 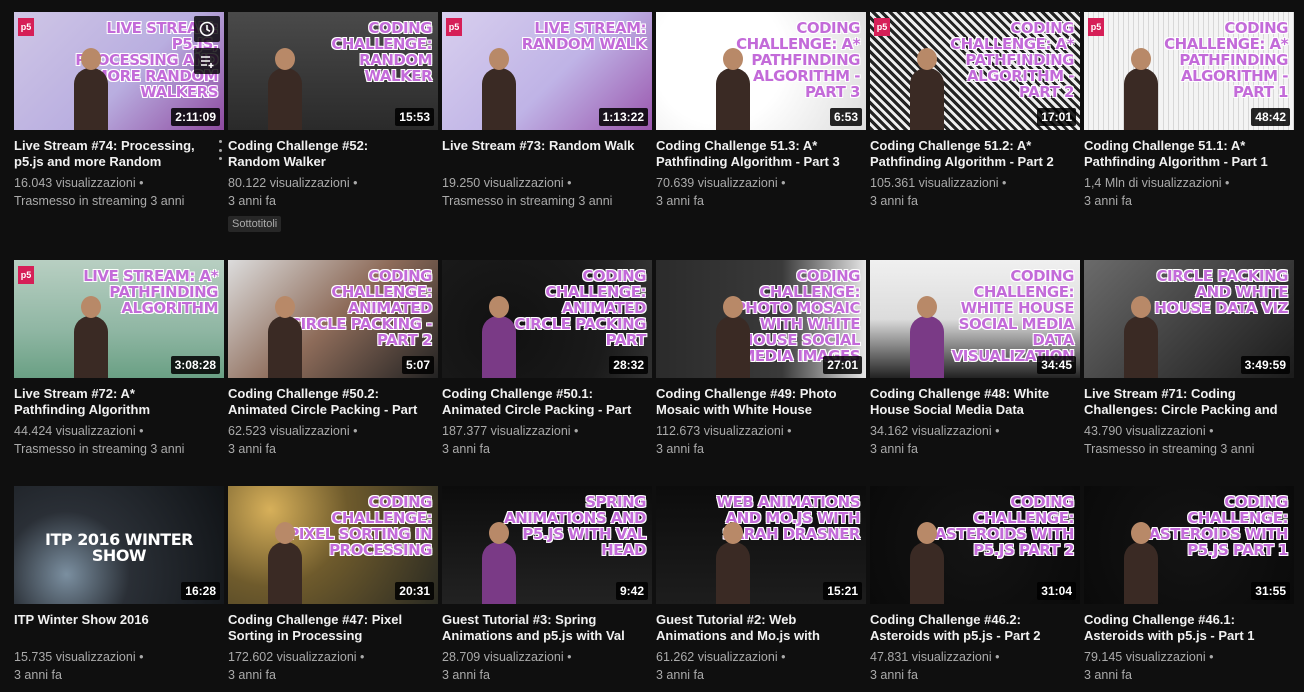 I want to click on clock-icon, so click(x=207, y=29).